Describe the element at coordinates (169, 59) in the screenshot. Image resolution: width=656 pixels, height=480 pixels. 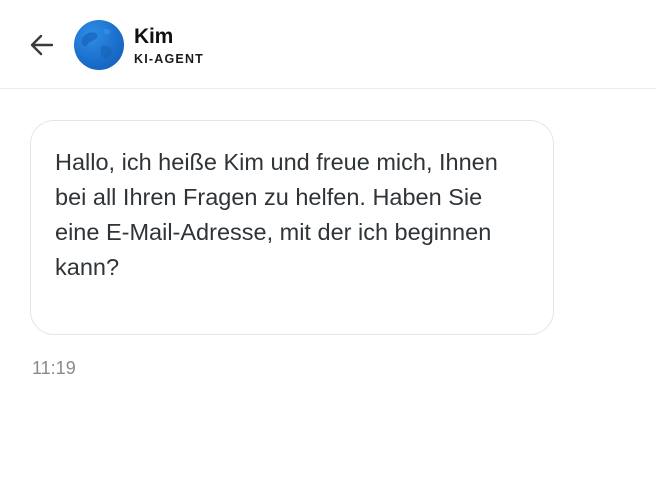
I see `agent-role-label: KI-AGENT` at that location.